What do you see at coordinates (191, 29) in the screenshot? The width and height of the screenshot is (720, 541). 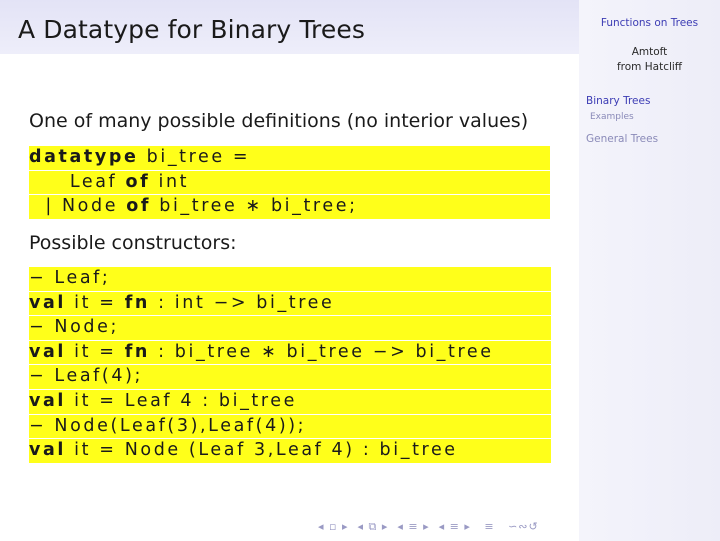 I see `slide-title: A Datatype for Binary Trees` at bounding box center [191, 29].